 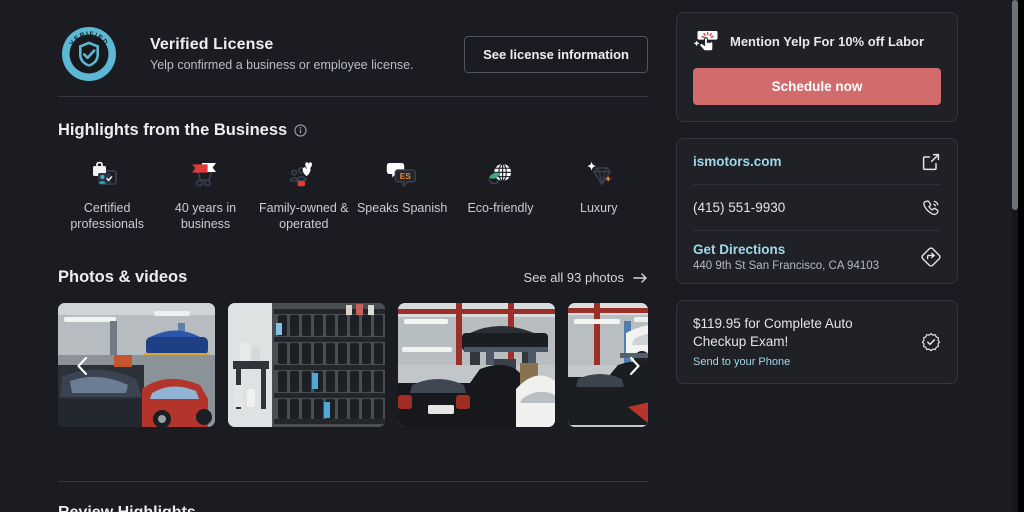 I want to click on gallery-prev-button, so click(x=83, y=366).